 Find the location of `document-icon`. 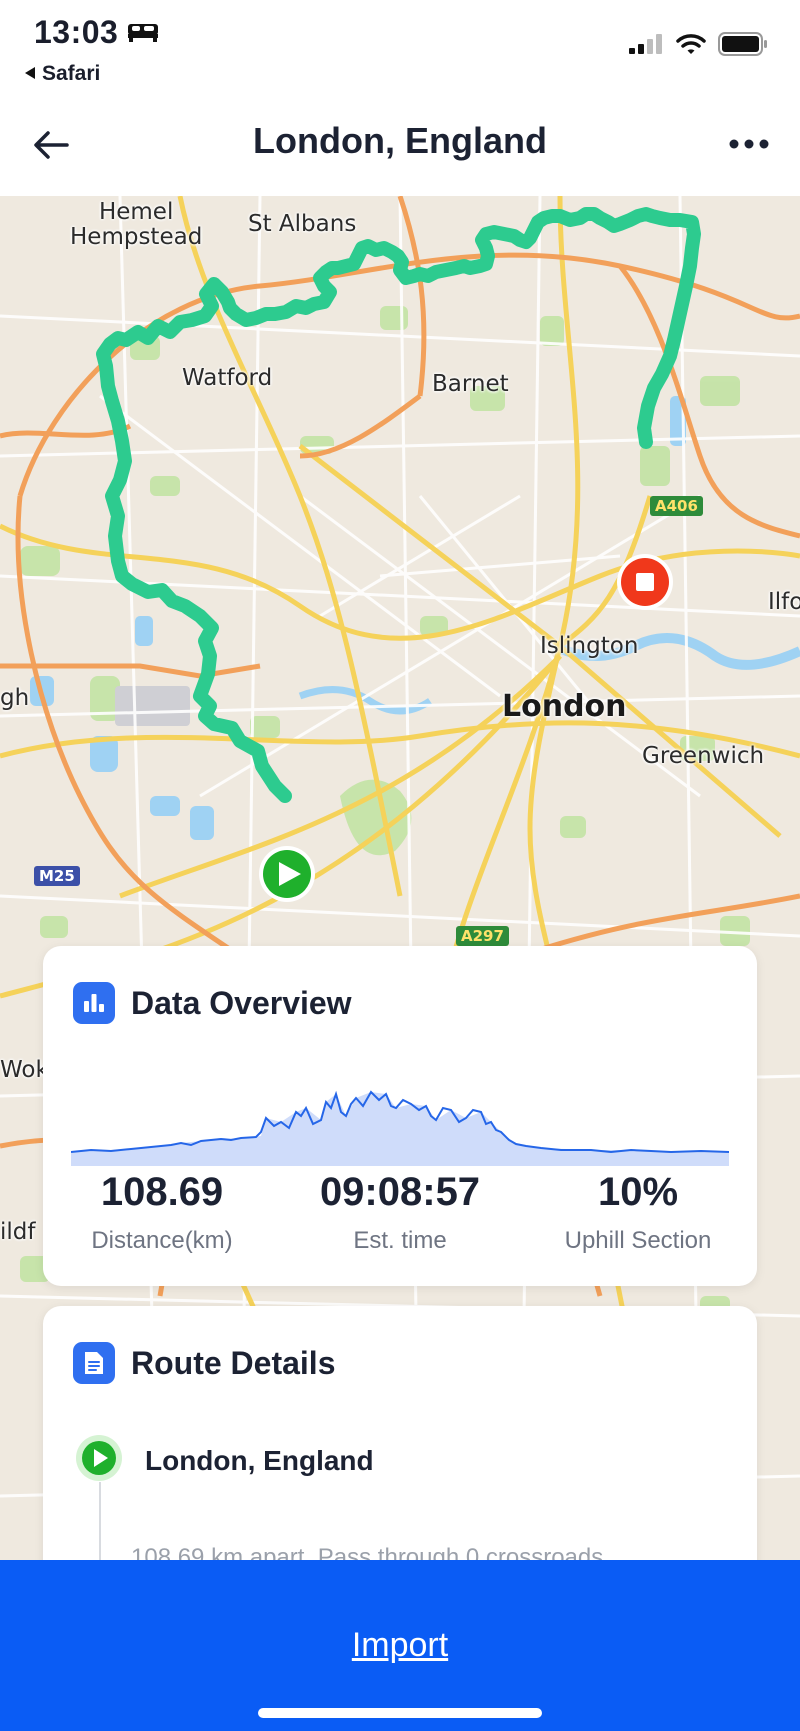

document-icon is located at coordinates (94, 1363).